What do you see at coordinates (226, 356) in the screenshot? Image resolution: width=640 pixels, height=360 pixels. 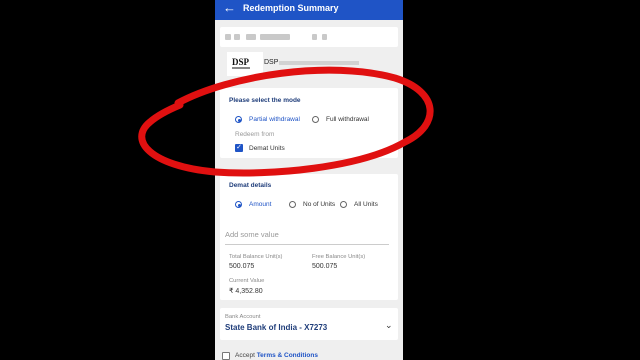 I see `terms-checkbox` at bounding box center [226, 356].